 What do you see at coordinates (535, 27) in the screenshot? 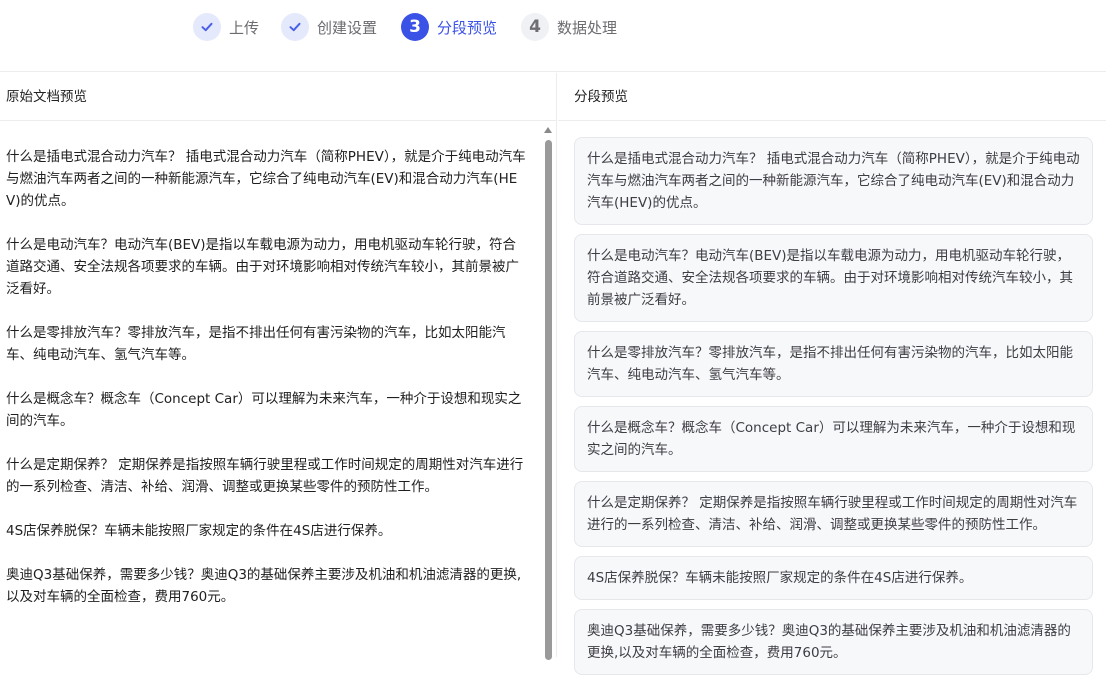
I see `step-number: 4` at bounding box center [535, 27].